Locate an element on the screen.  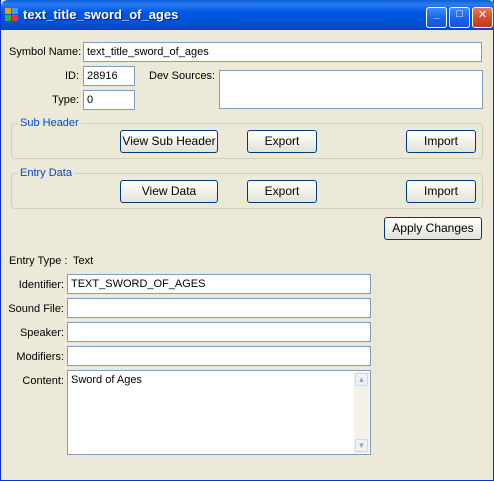
sound-file-input is located at coordinates (219, 308).